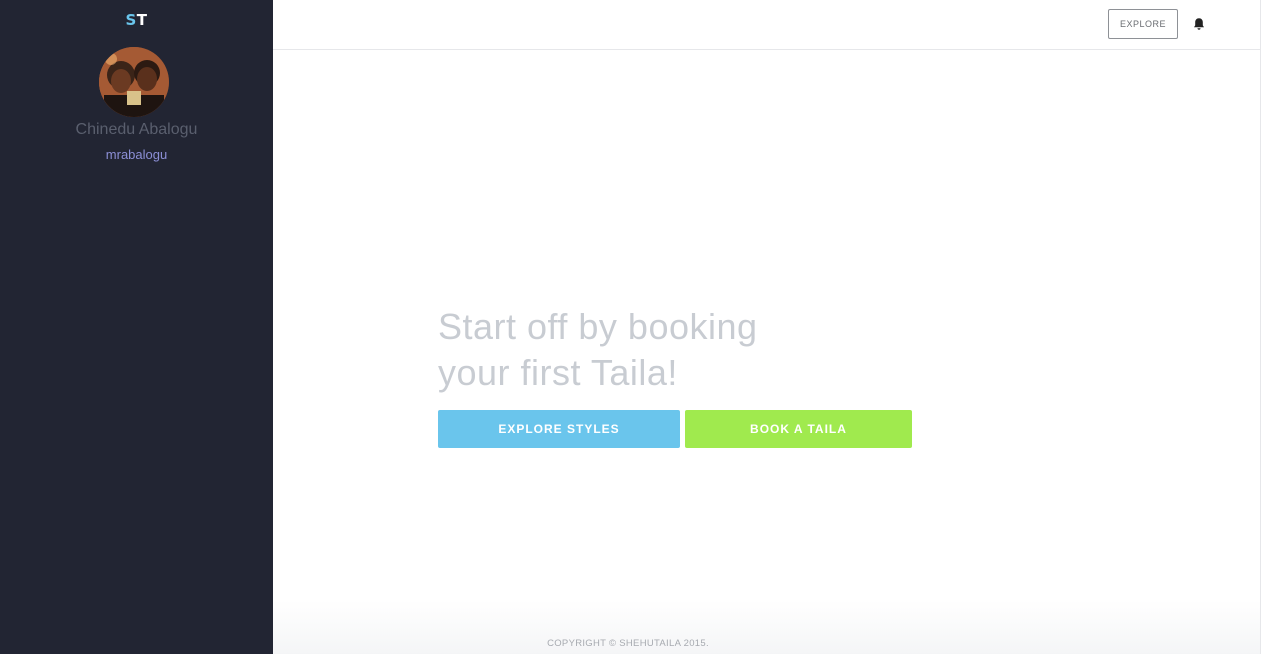  I want to click on page-right-border, so click(1260, 327).